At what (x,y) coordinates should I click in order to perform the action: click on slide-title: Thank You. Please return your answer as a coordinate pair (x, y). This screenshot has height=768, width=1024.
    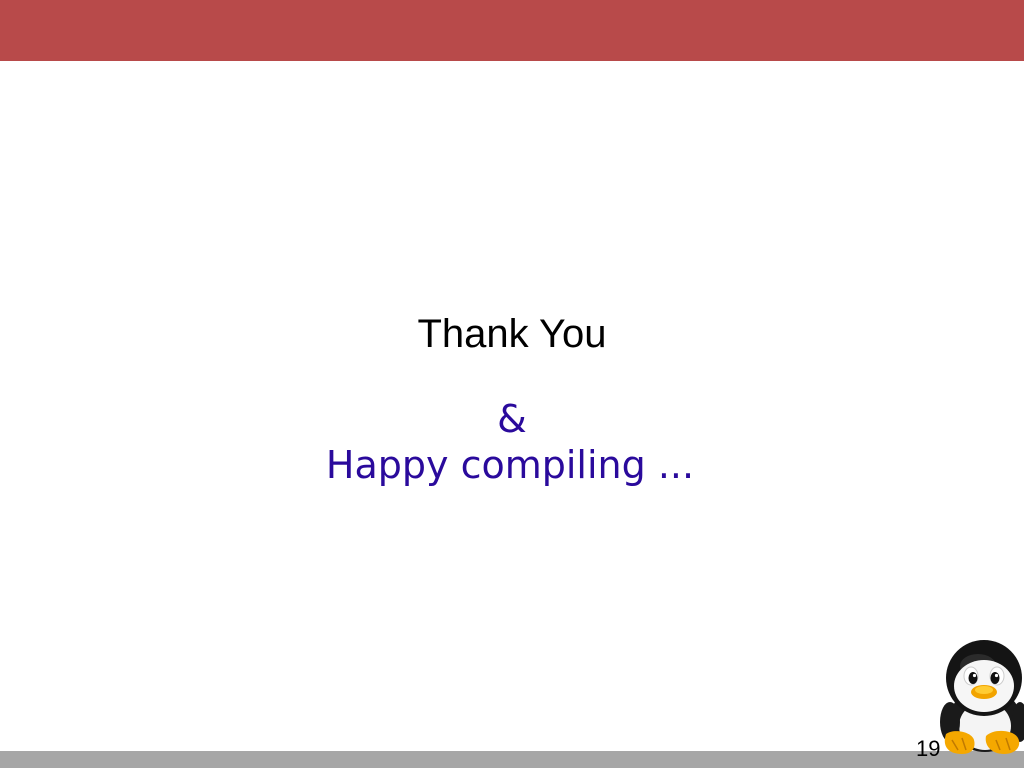
    Looking at the image, I should click on (512, 334).